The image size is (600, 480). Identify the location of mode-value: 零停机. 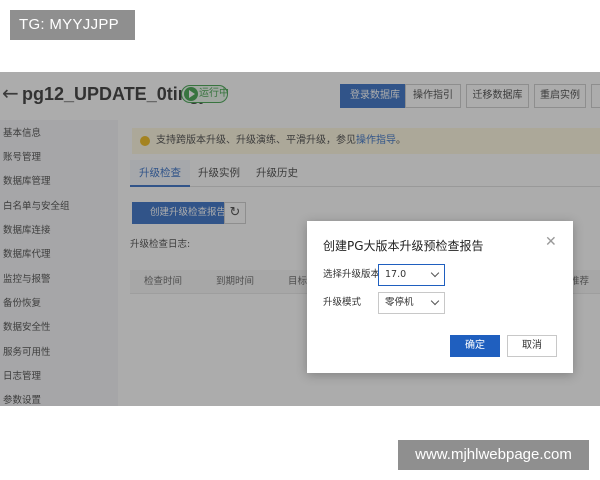
(399, 302).